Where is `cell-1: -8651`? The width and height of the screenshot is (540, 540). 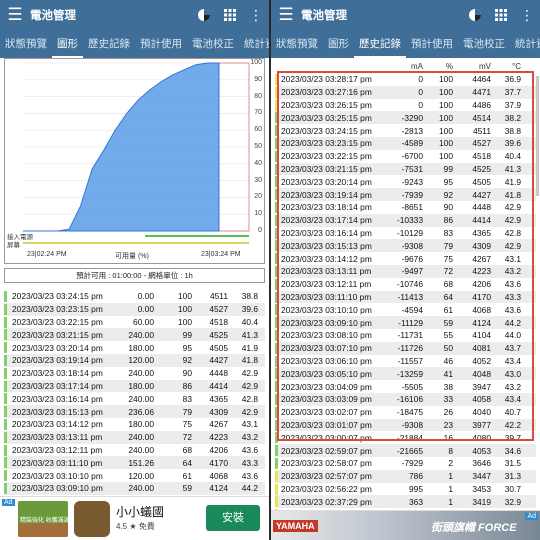 cell-1: -8651 is located at coordinates (412, 207).